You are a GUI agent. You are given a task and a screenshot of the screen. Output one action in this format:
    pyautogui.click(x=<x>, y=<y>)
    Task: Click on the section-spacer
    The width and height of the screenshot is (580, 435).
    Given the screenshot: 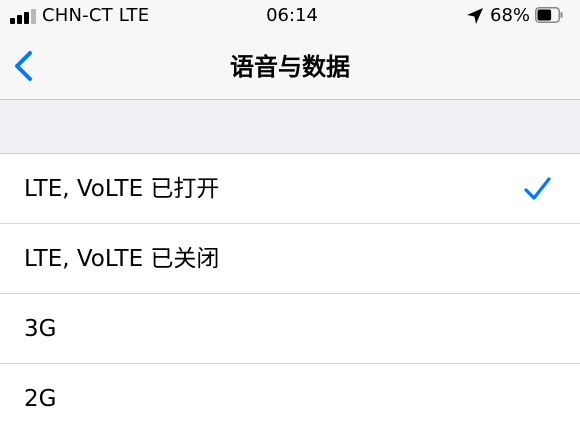 What is the action you would take?
    pyautogui.click(x=290, y=127)
    